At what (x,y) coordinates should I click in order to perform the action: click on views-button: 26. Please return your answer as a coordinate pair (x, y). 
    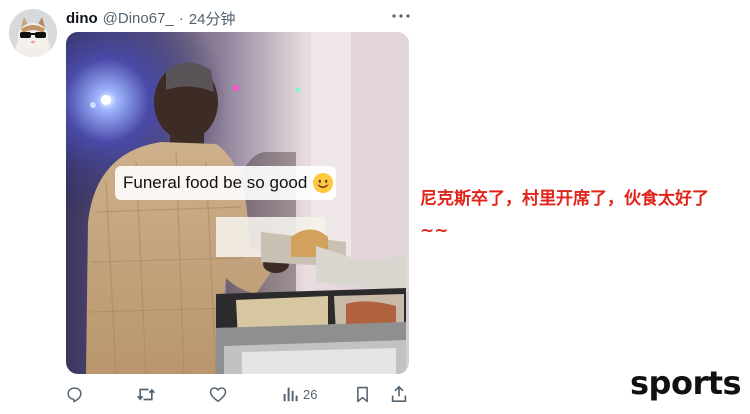
    Looking at the image, I should click on (299, 394).